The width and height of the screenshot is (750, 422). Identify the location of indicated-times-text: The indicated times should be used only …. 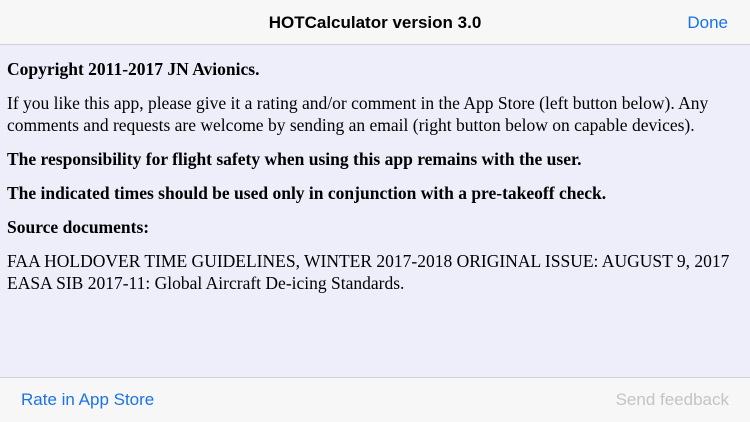
(307, 193).